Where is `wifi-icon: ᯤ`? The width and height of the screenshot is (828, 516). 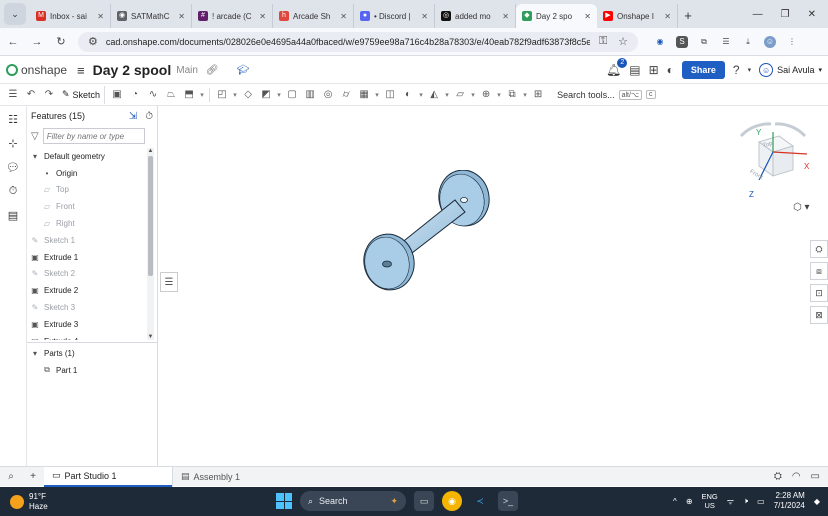
wifi-icon: ᯤ is located at coordinates (730, 501).